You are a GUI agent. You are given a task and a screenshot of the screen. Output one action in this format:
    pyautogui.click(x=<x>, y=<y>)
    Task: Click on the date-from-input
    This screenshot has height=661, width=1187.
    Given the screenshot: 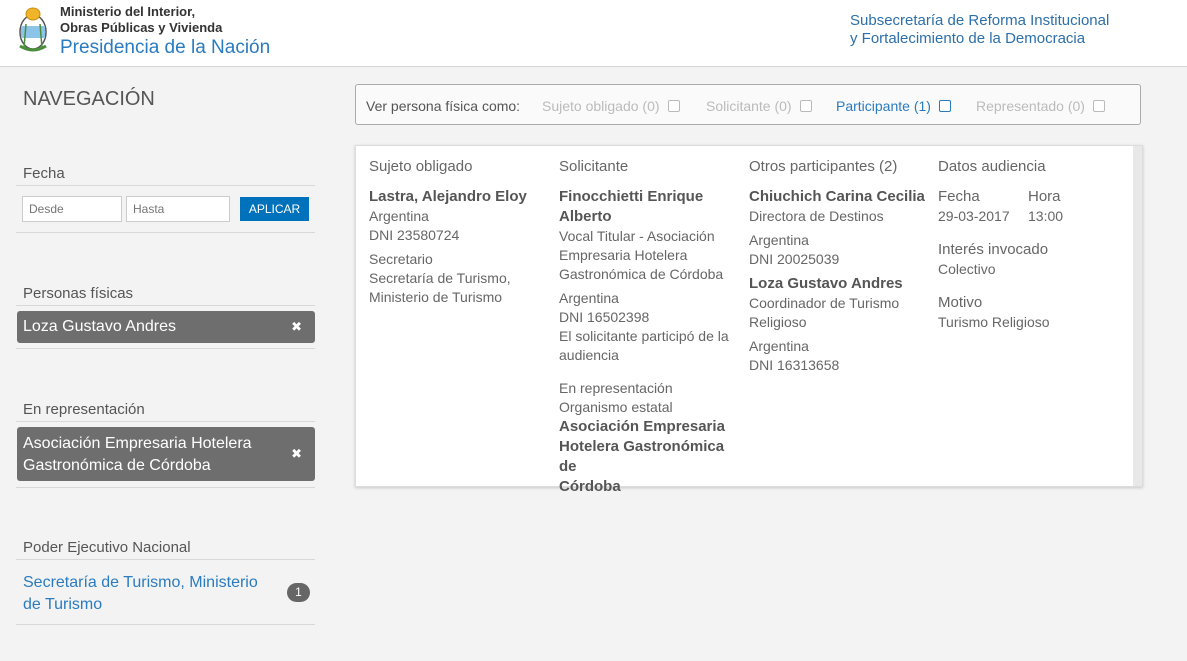 What is the action you would take?
    pyautogui.click(x=72, y=209)
    